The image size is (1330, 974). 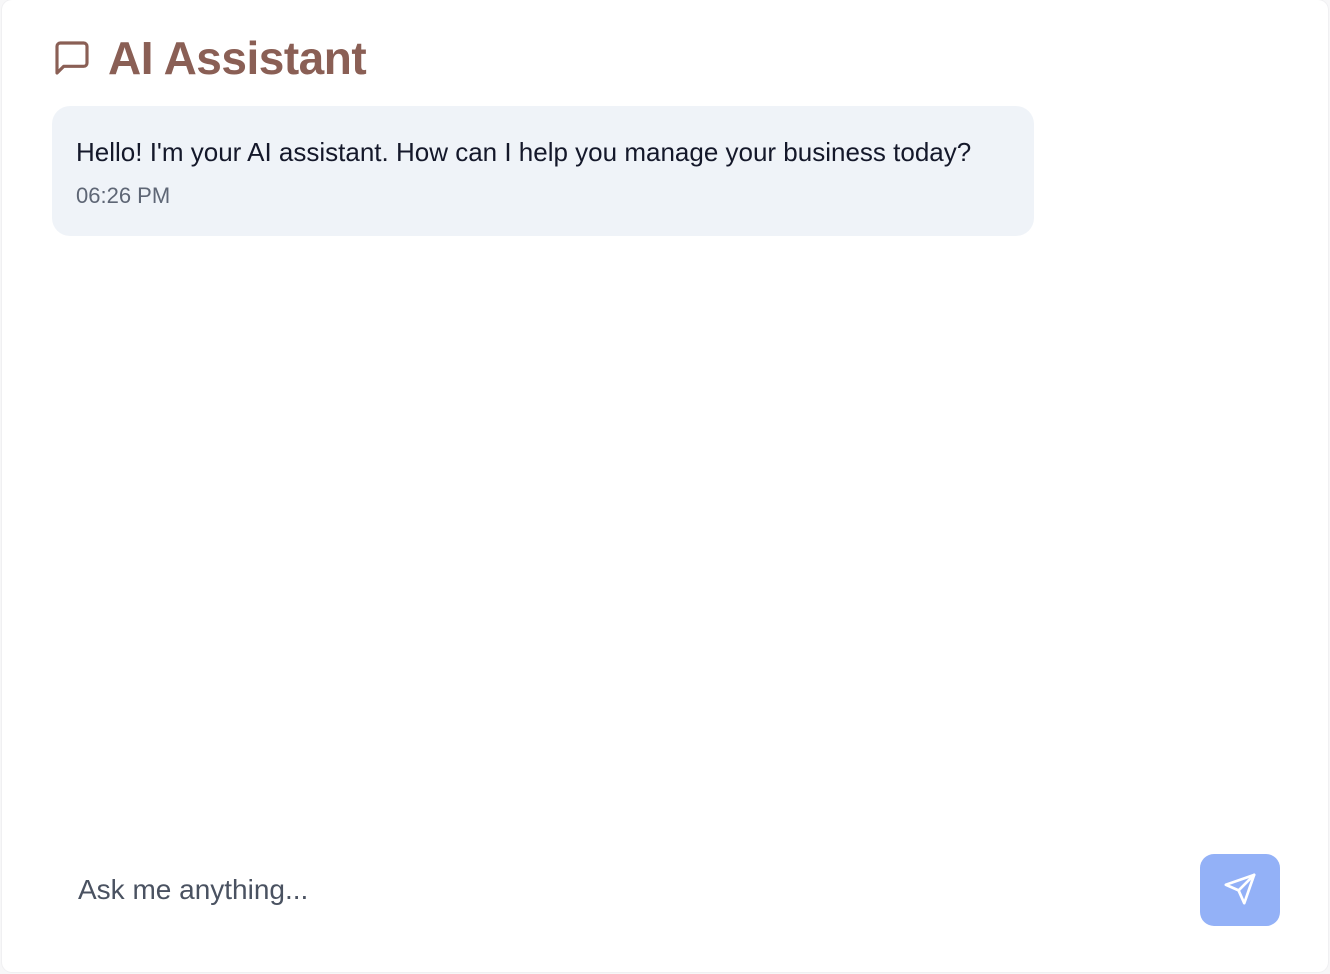 What do you see at coordinates (237, 58) in the screenshot?
I see `page-title: AI Assistant` at bounding box center [237, 58].